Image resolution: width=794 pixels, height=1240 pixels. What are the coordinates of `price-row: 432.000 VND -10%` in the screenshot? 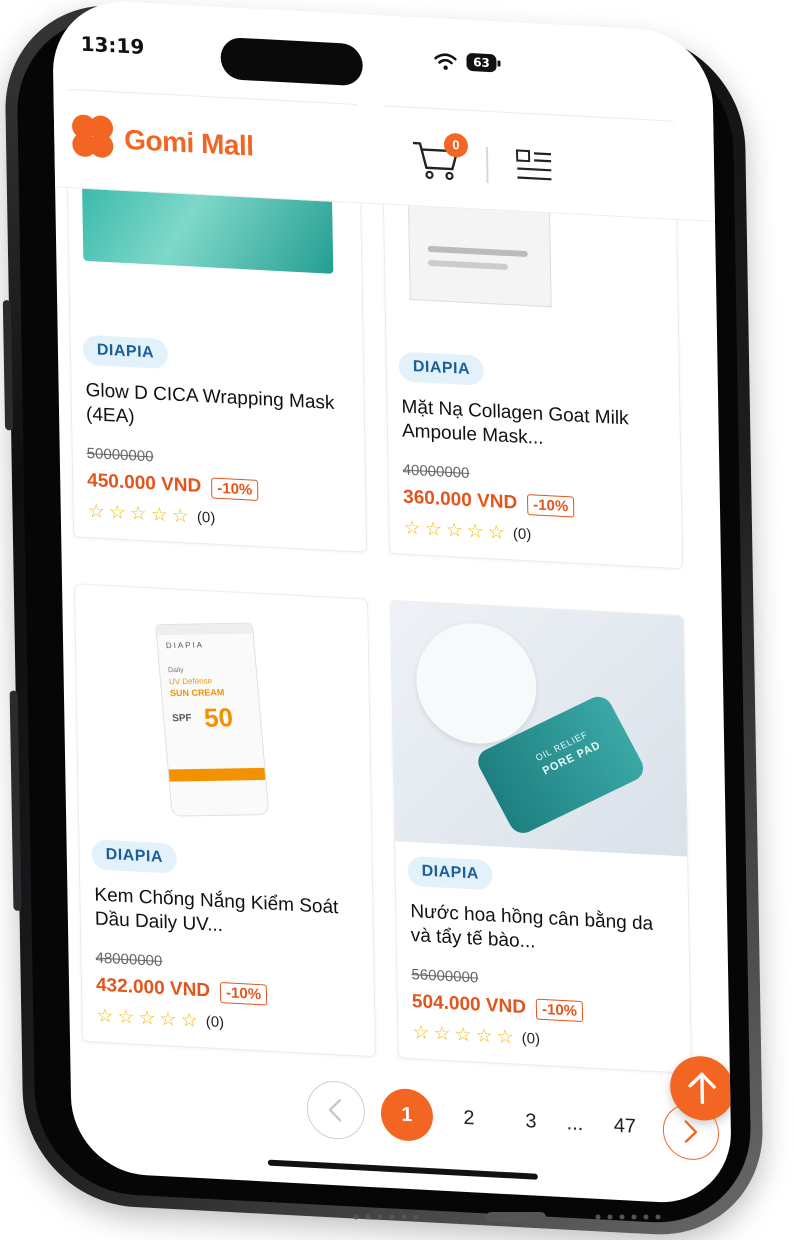 It's located at (228, 993).